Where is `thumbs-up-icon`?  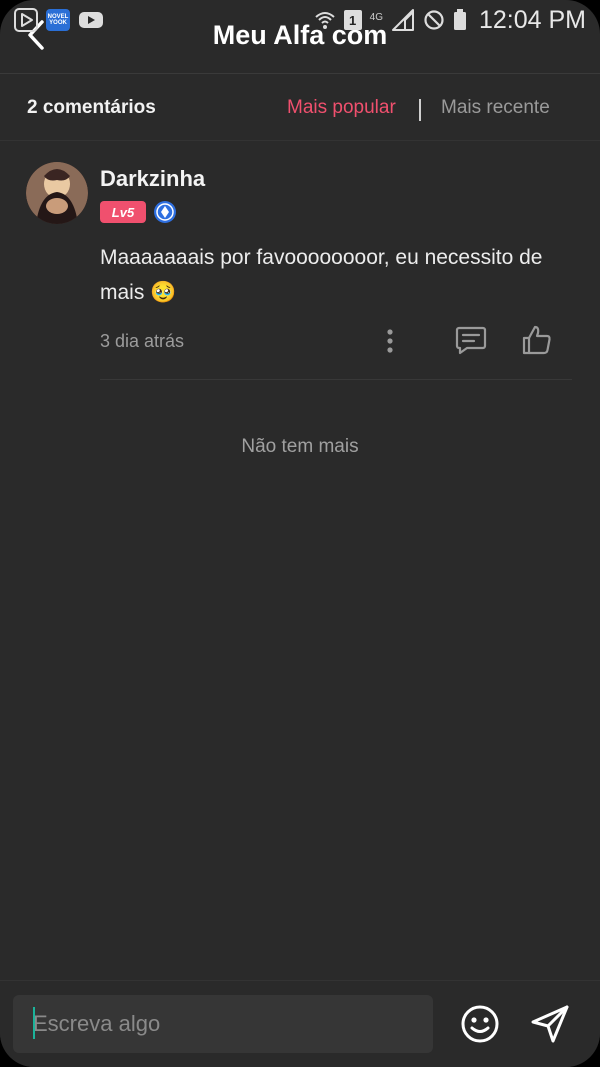 thumbs-up-icon is located at coordinates (537, 340).